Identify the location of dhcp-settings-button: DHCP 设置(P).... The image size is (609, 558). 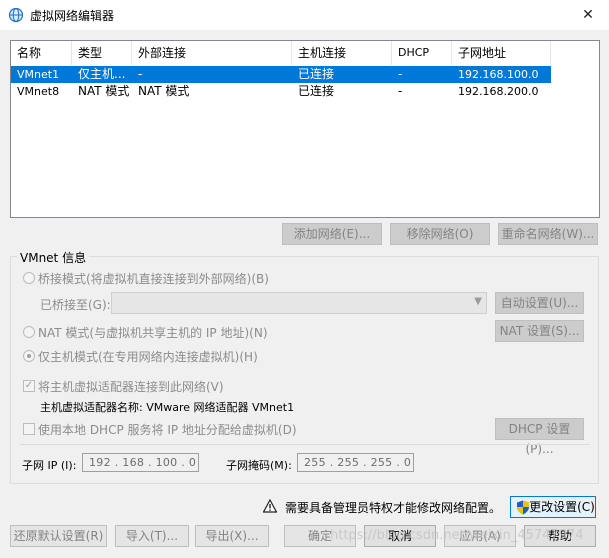
(539, 437).